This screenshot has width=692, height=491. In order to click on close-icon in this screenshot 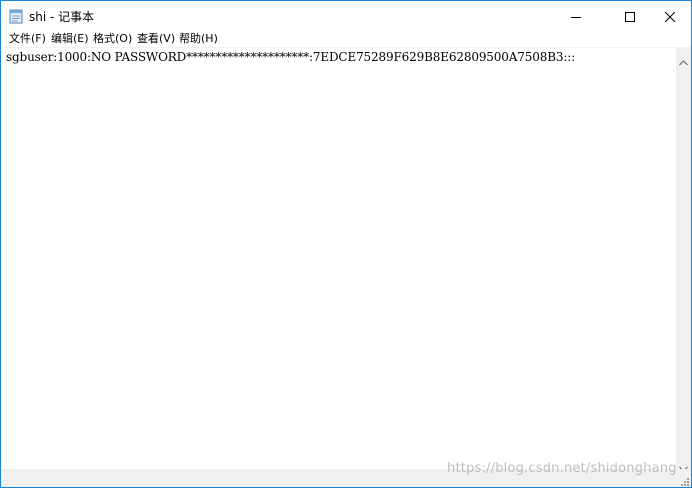, I will do `click(670, 16)`.